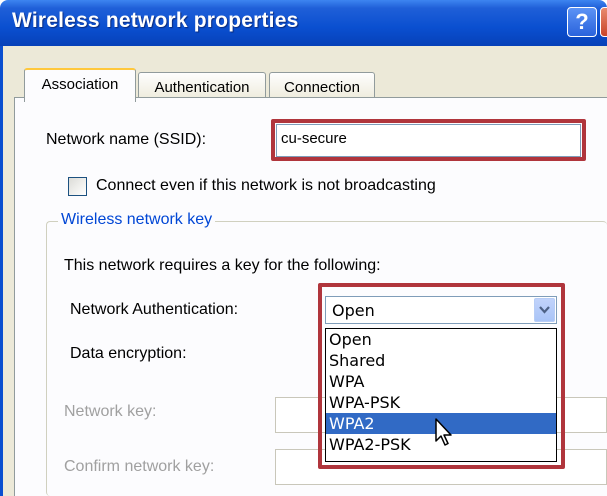 The height and width of the screenshot is (496, 607). I want to click on broadcast-checkbox, so click(77, 186).